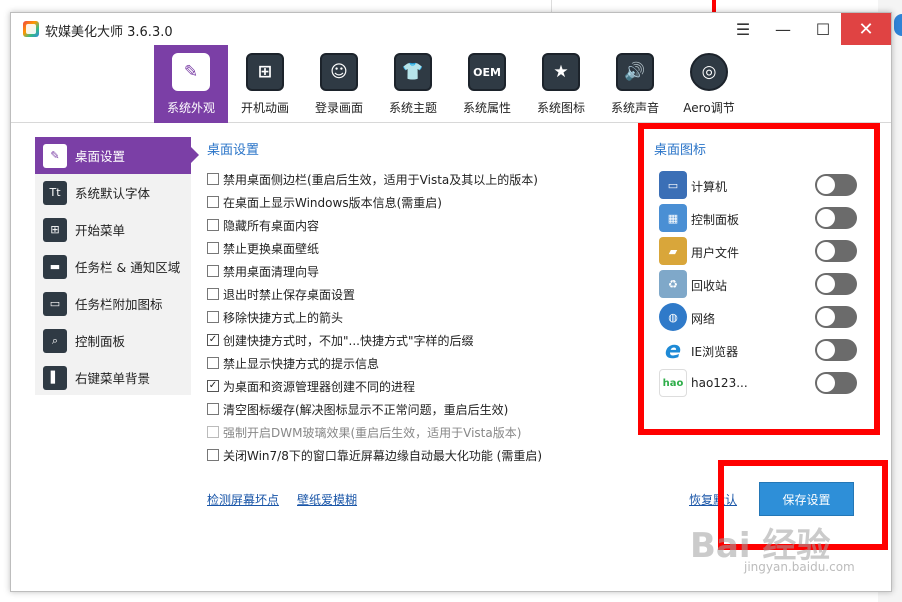  What do you see at coordinates (338, 108) in the screenshot?
I see `tab-label: 登录画面` at bounding box center [338, 108].